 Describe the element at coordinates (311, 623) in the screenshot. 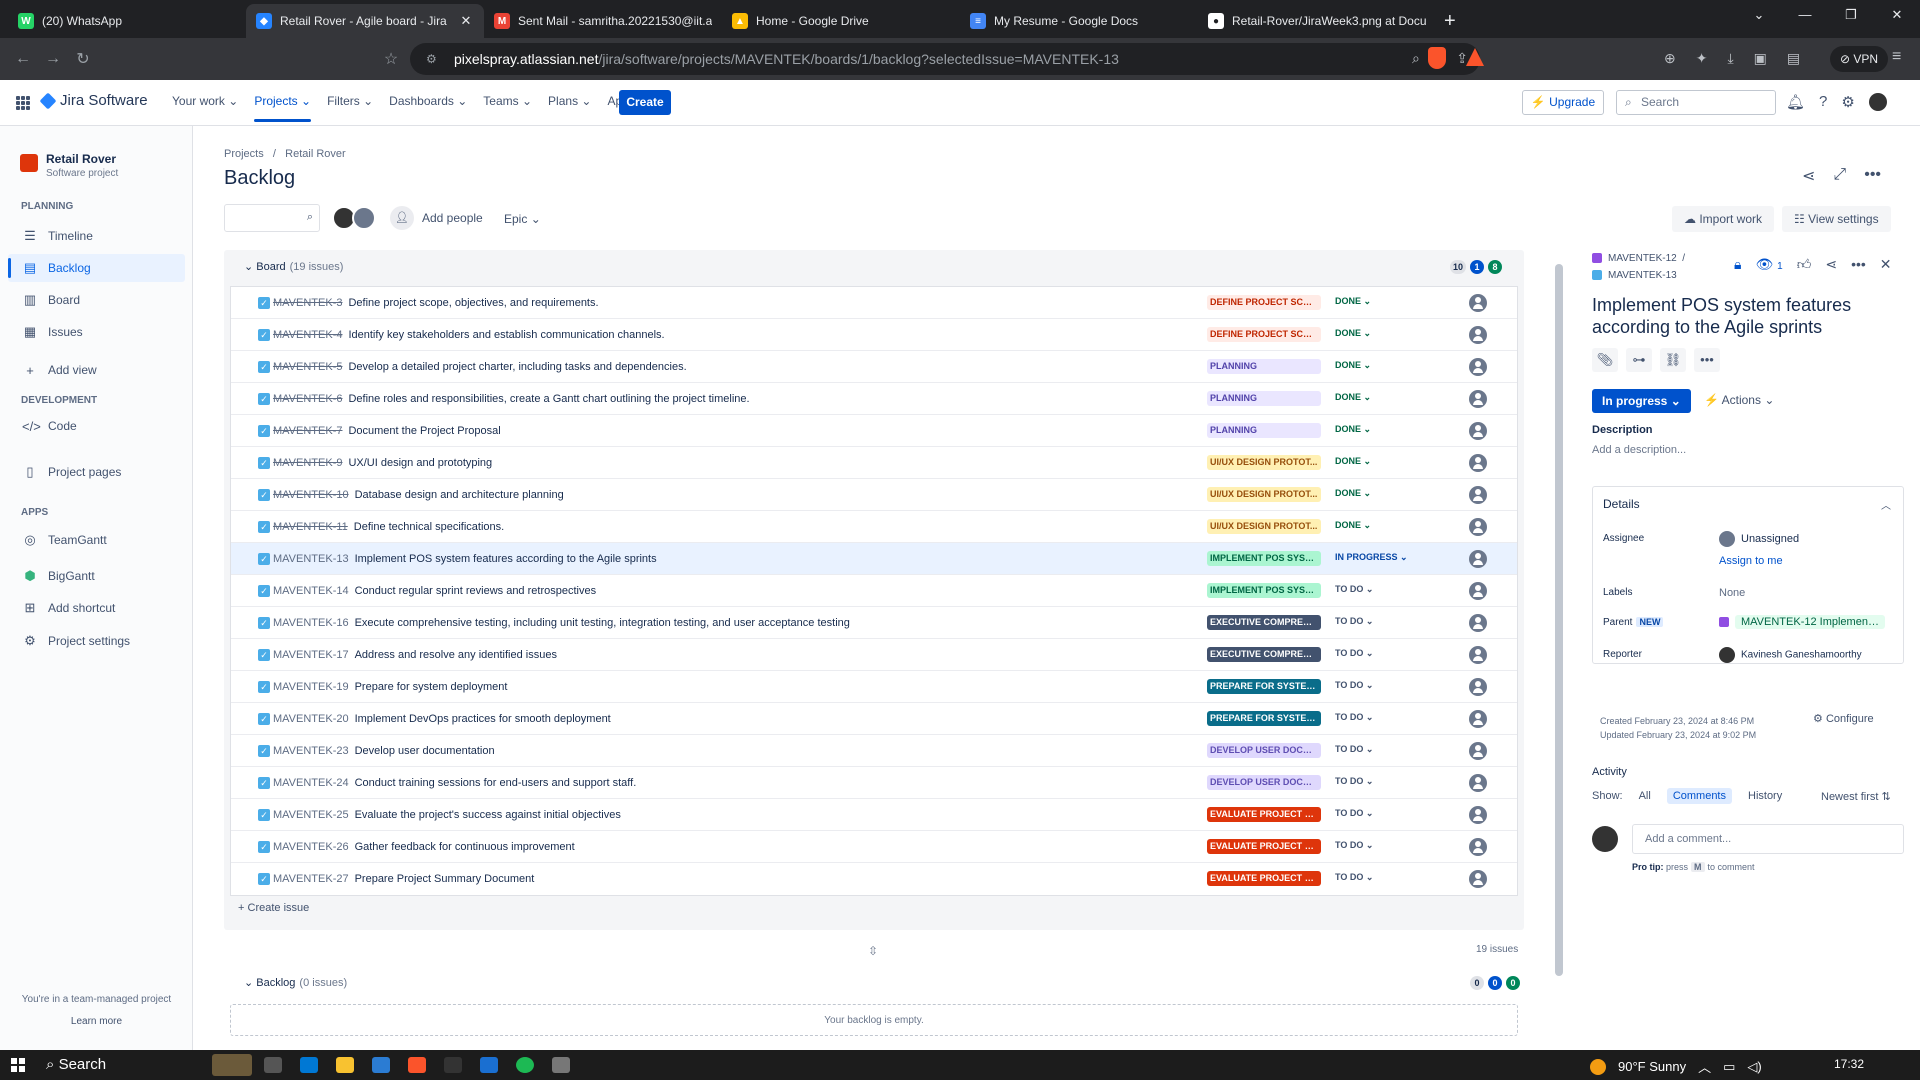

I see `issue-key: MAVENTEK-16` at that location.